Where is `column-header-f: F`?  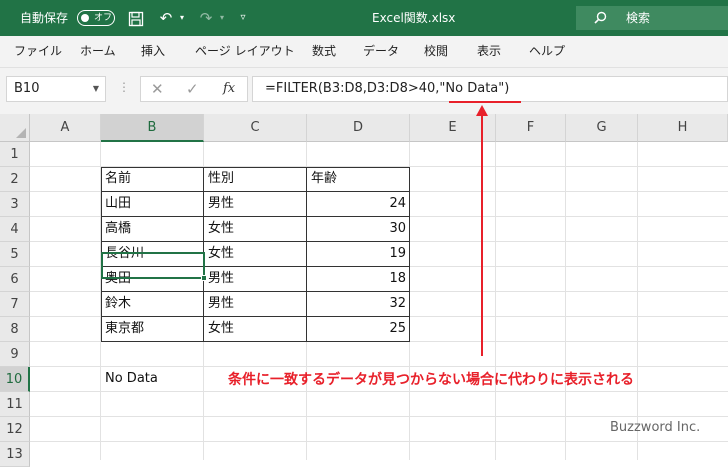
column-header-f: F is located at coordinates (531, 128).